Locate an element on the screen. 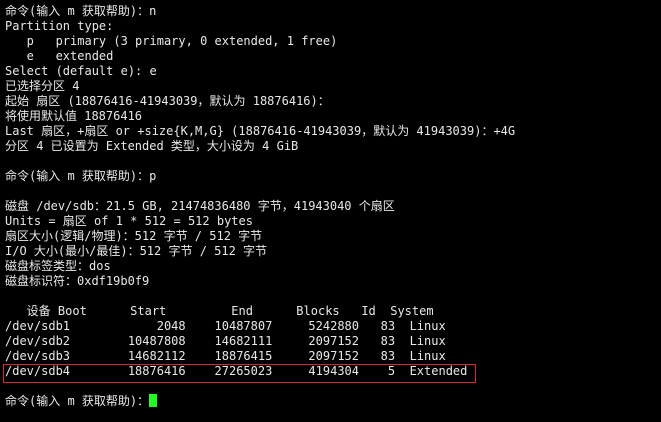 The width and height of the screenshot is (661, 422). disk-info-line: 扇区大小(逻辑/物理)：512 字节 / 512 字节 is located at coordinates (134, 236).